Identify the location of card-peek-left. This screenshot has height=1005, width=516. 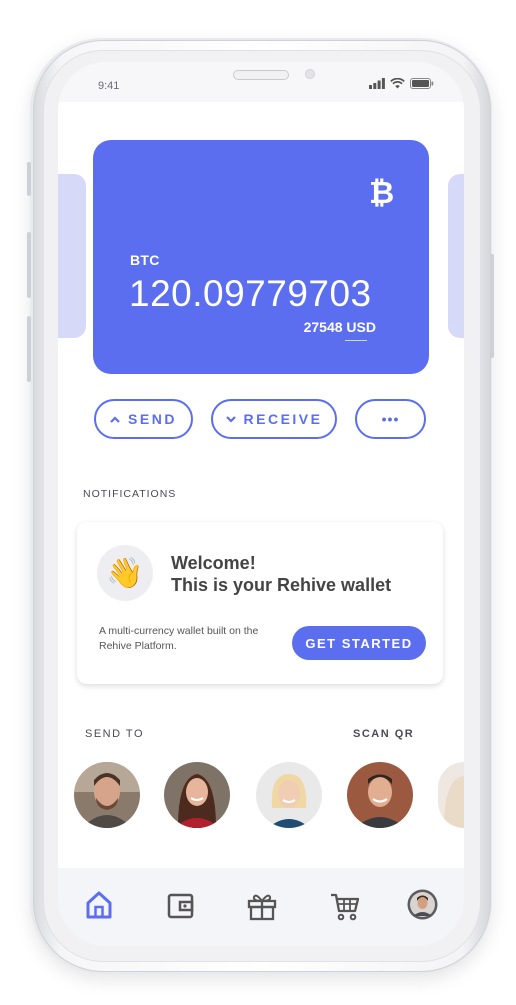
(72, 256).